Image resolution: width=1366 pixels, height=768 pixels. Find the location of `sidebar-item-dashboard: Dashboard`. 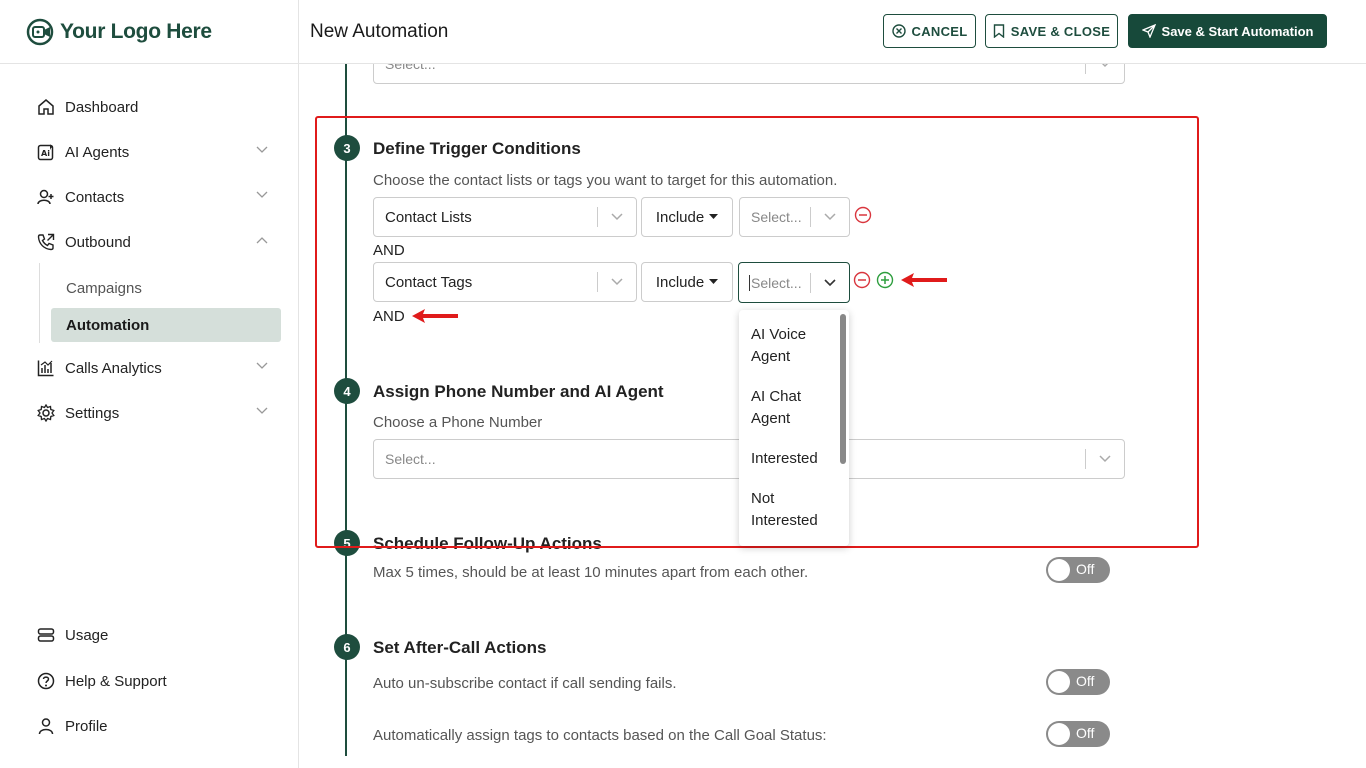

sidebar-item-dashboard: Dashboard is located at coordinates (156, 107).